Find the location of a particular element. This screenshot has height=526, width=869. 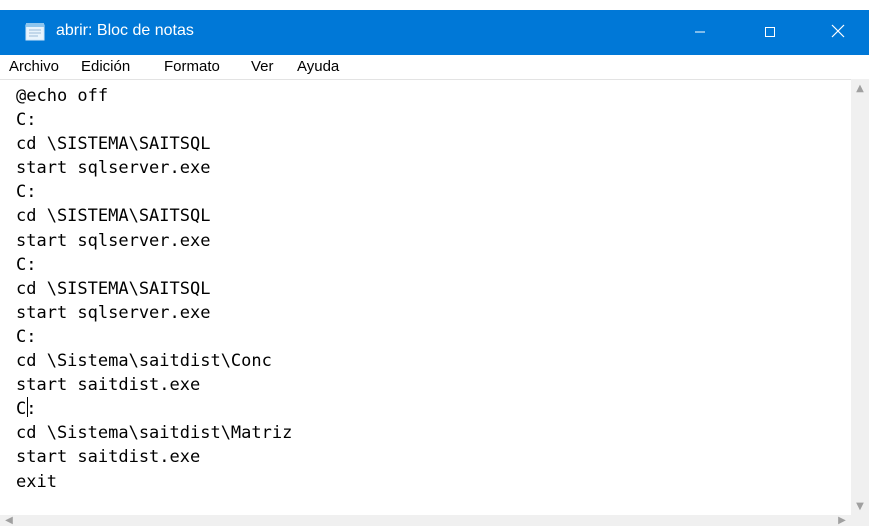

scroll-up-icon: ▲ is located at coordinates (860, 88).